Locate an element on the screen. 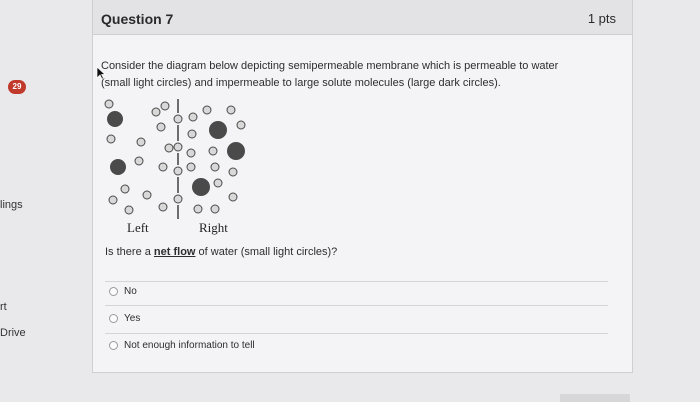  question-header: Question 7 1 pts is located at coordinates (362, 17).